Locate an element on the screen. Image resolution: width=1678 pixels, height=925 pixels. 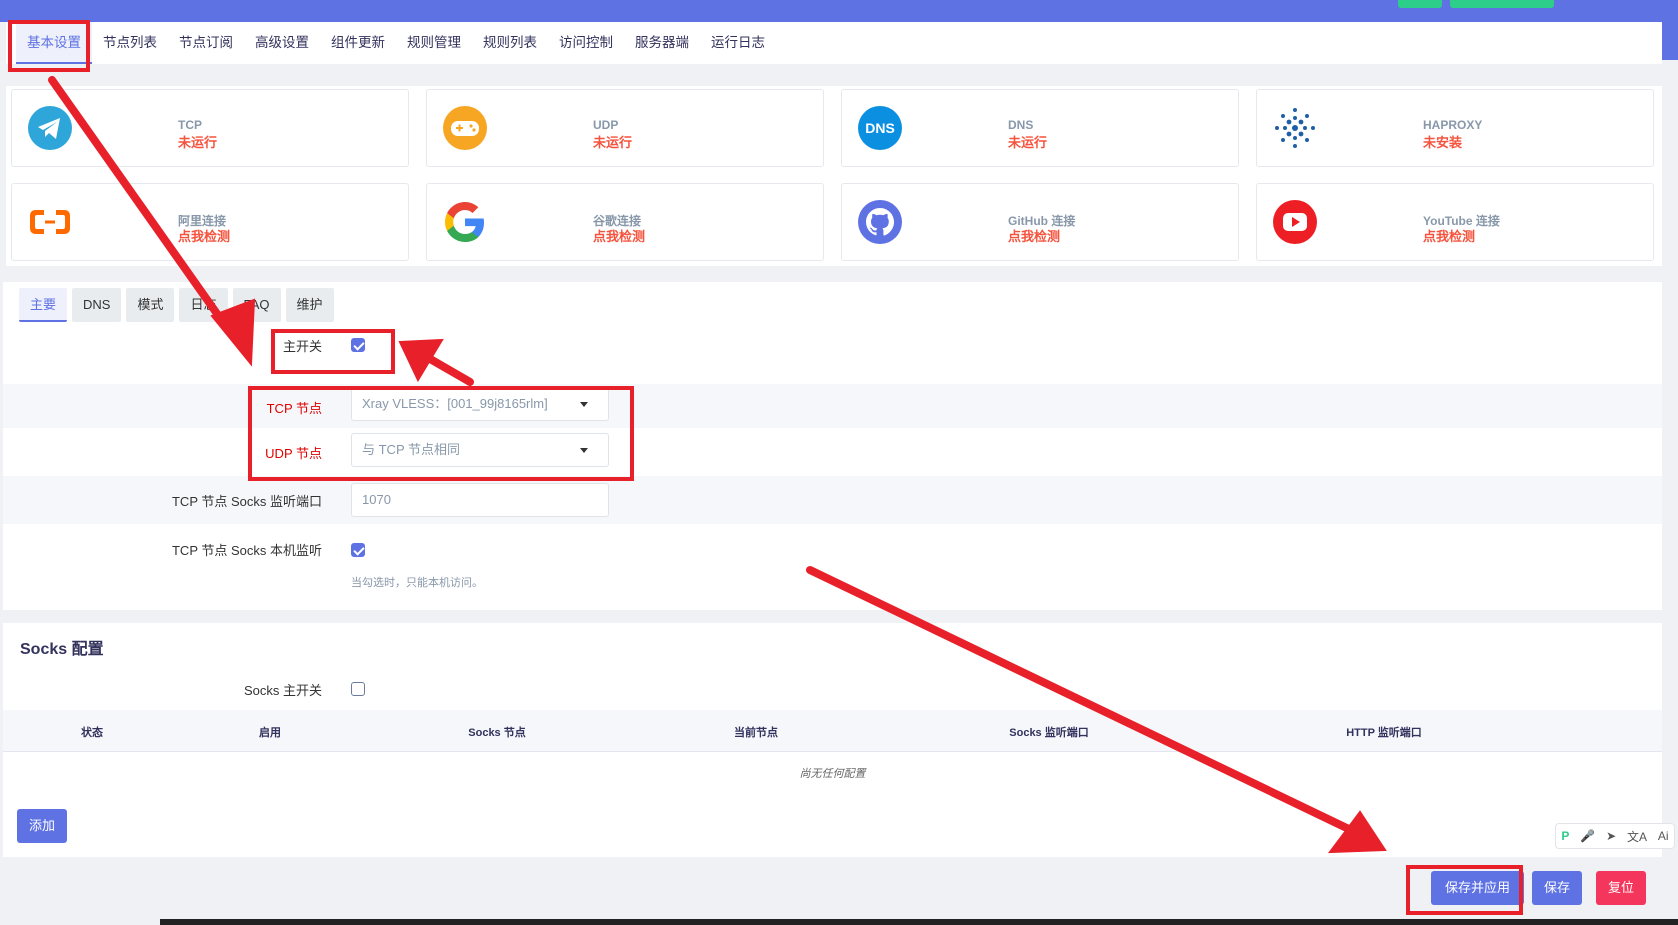
subtab-mode: 模式 is located at coordinates (150, 305).